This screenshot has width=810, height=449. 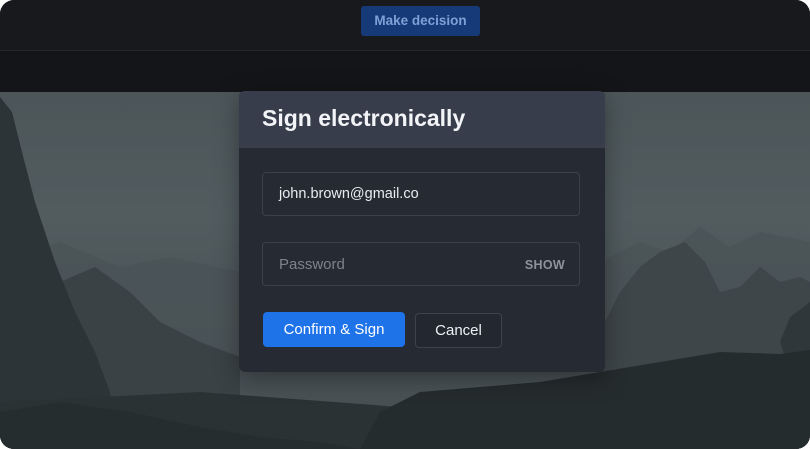 I want to click on dialog-header: Sign electronically, so click(x=422, y=119).